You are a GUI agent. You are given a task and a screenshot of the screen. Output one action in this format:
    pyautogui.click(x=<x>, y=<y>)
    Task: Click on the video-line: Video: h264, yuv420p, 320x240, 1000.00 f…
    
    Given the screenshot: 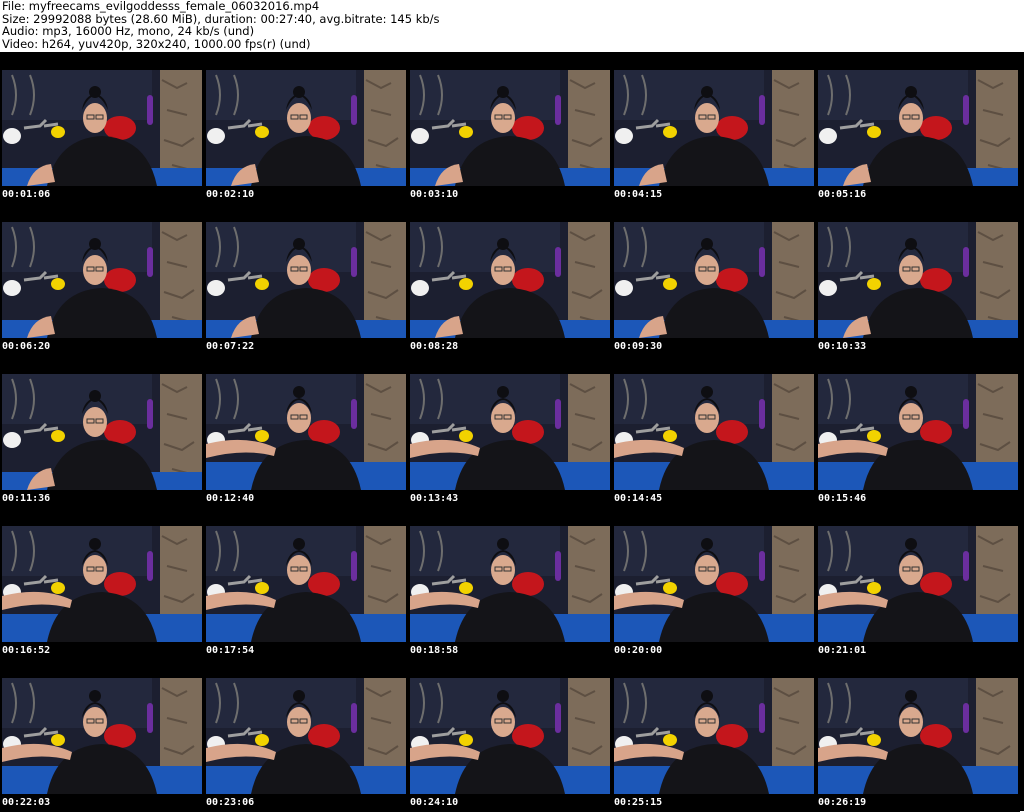 What is the action you would take?
    pyautogui.click(x=156, y=43)
    